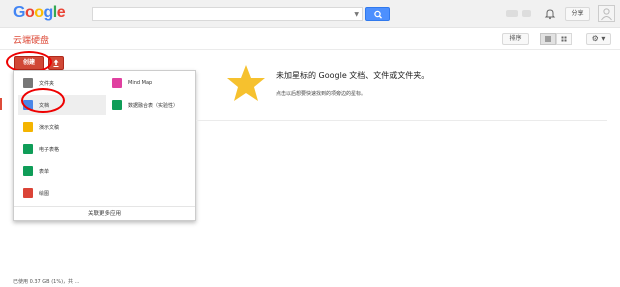 This screenshot has height=287, width=620. I want to click on account-name-placeholder, so click(512, 13).